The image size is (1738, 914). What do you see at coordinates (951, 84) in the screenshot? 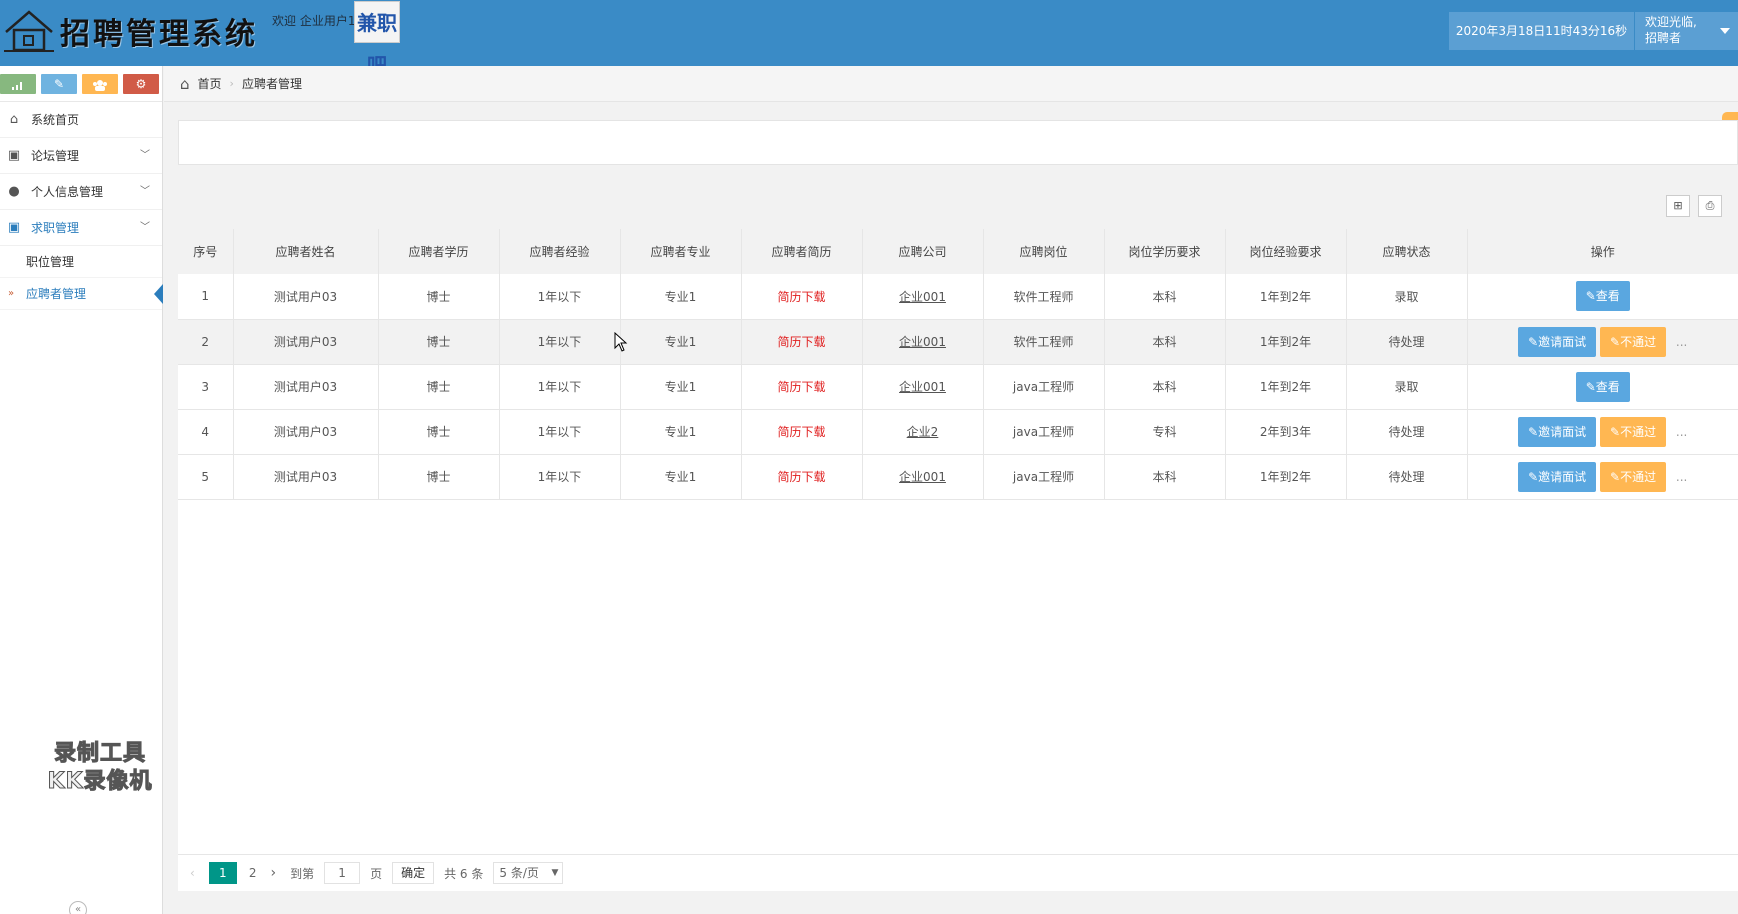
I see `breadcrumb: ⌂ 首页 › 应聘者管理` at bounding box center [951, 84].